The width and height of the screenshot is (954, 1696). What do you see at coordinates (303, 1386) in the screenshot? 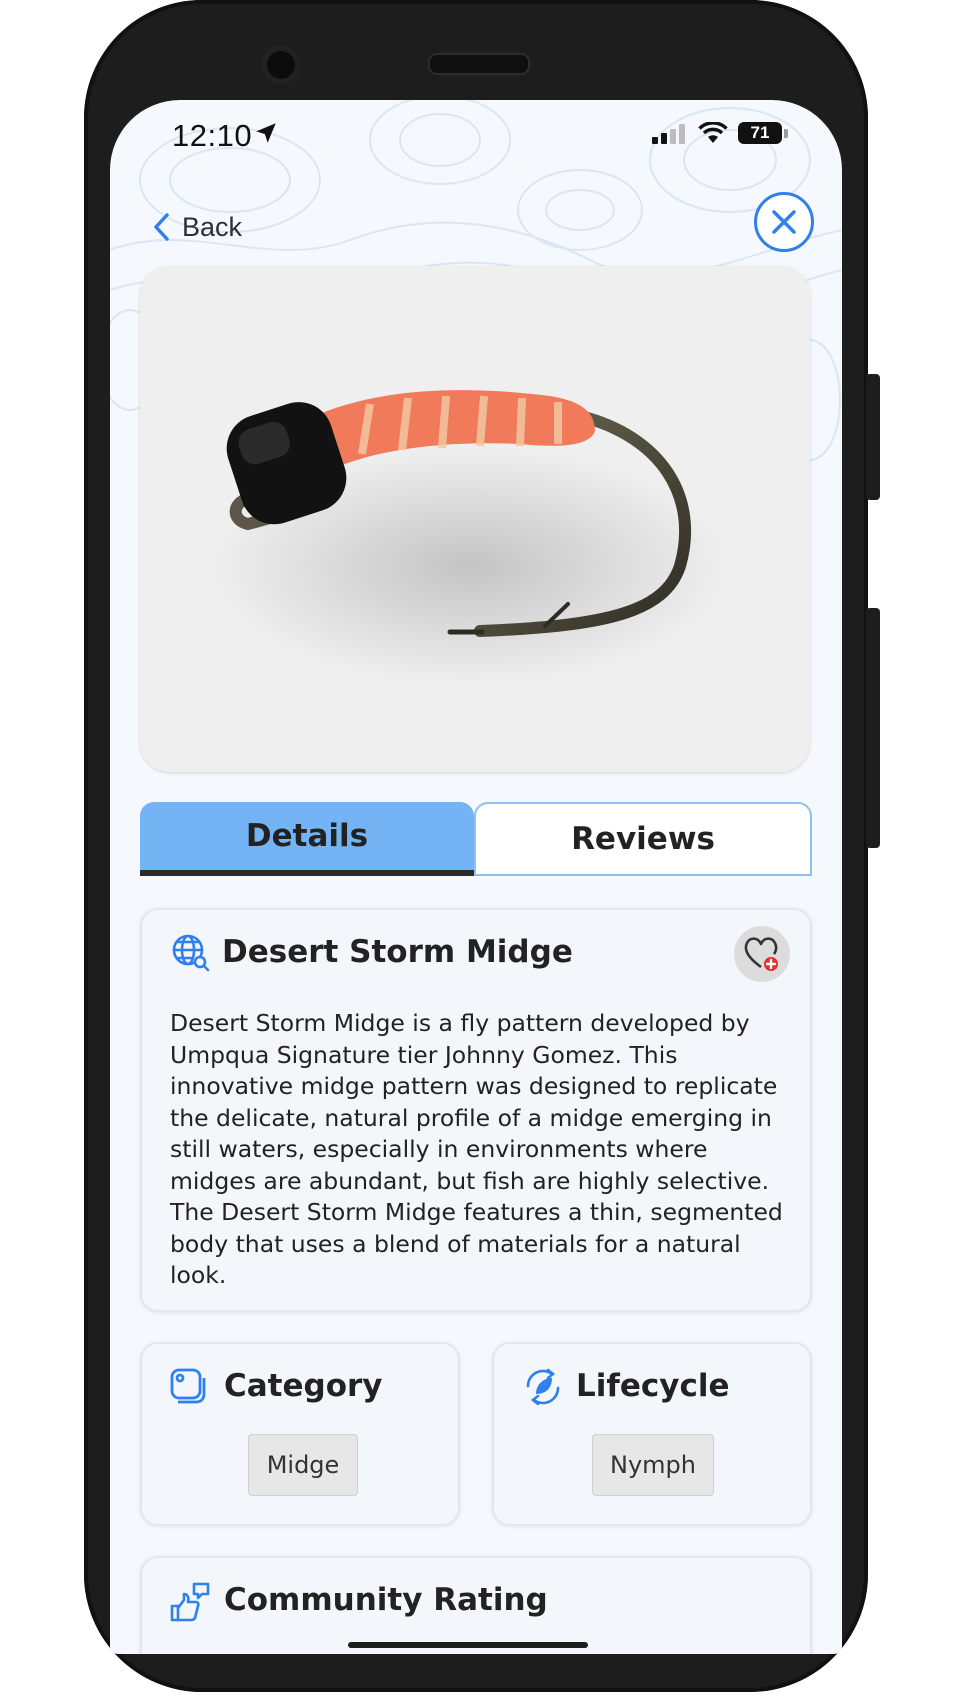
I see `category-title: Category` at bounding box center [303, 1386].